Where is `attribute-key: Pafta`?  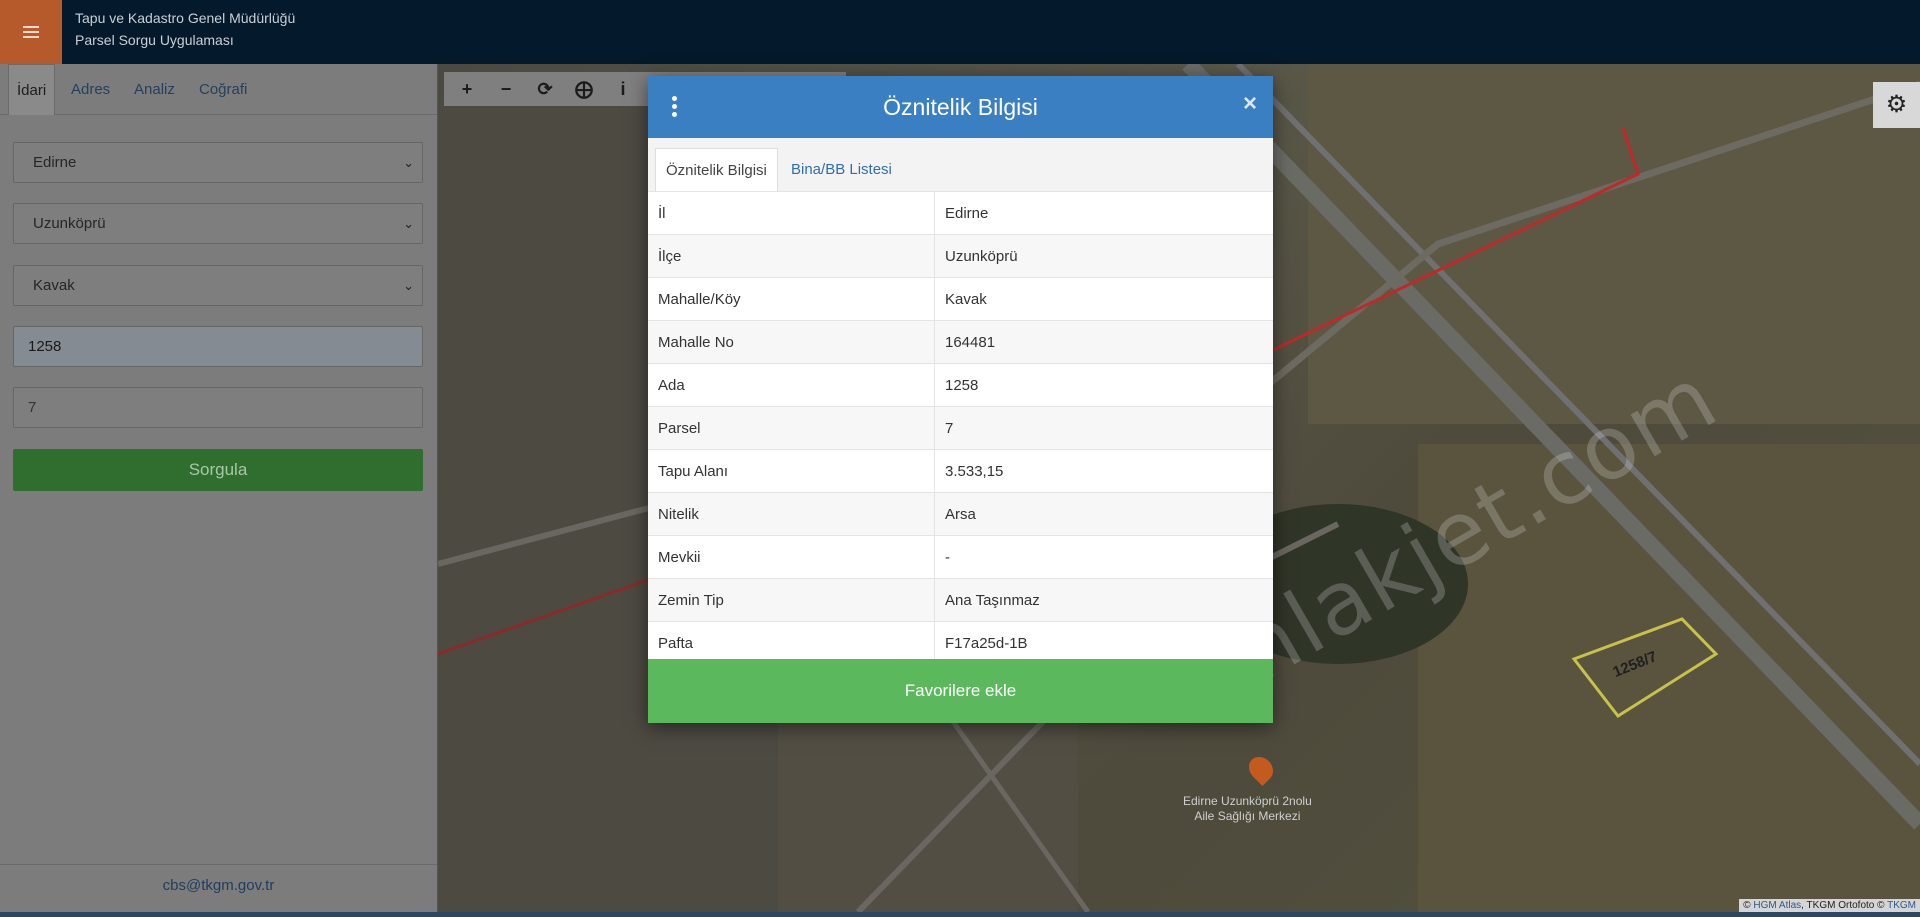 attribute-key: Pafta is located at coordinates (791, 642).